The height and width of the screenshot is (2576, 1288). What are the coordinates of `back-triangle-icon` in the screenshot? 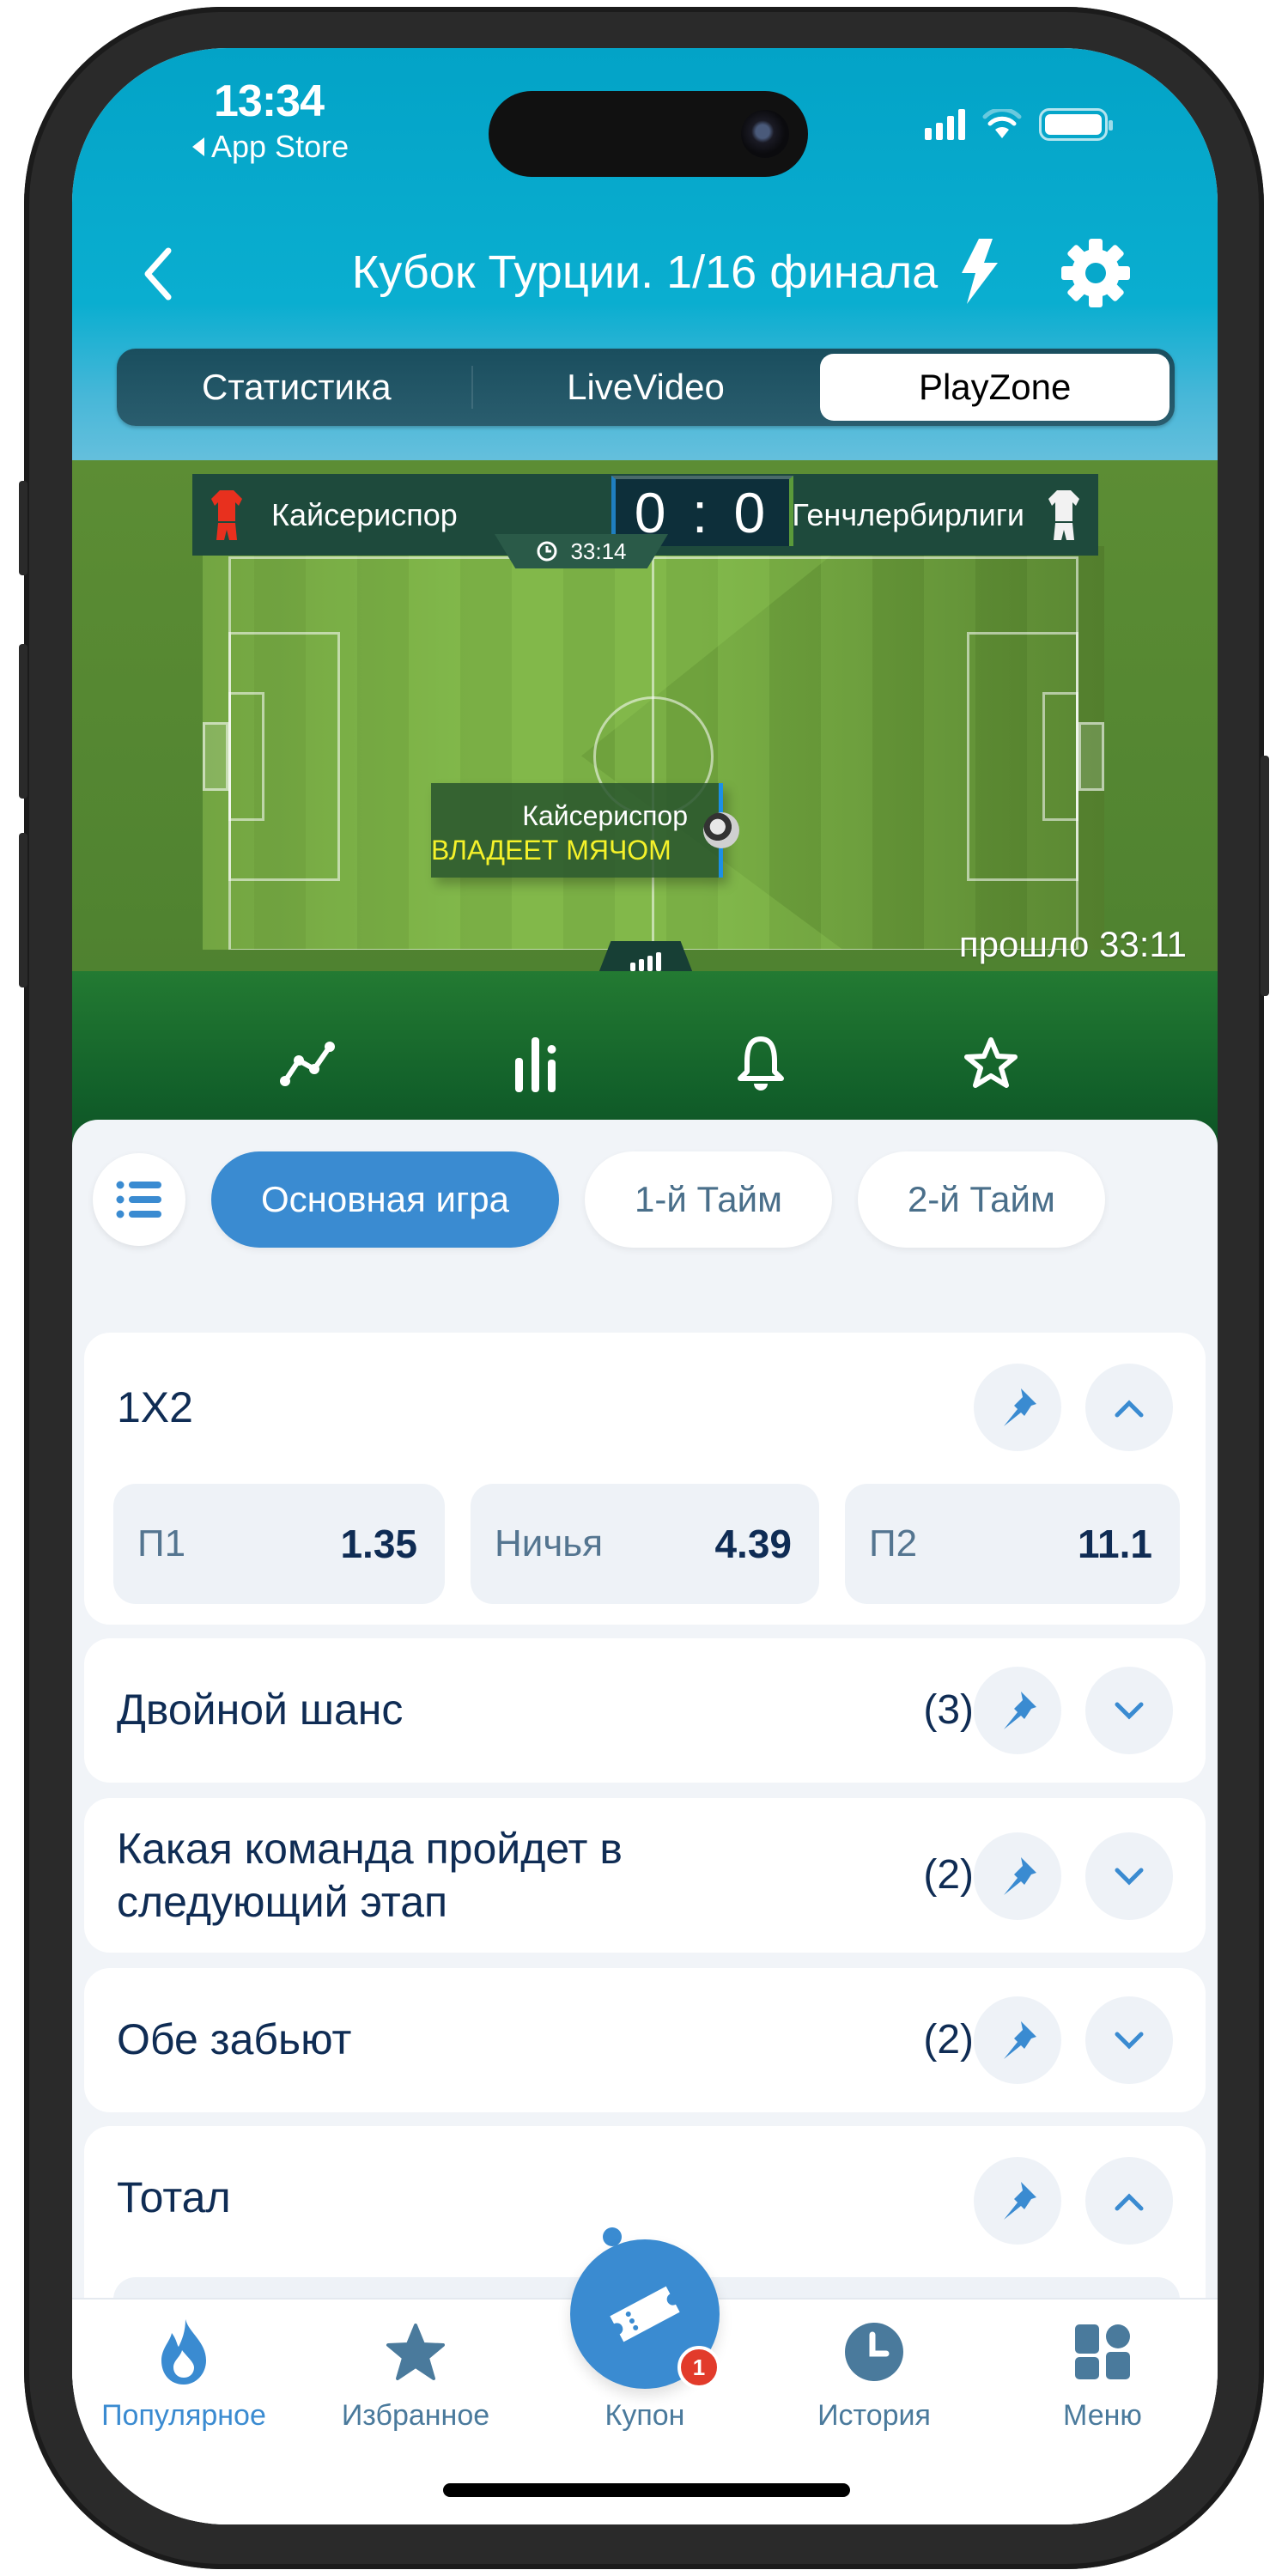 It's located at (198, 146).